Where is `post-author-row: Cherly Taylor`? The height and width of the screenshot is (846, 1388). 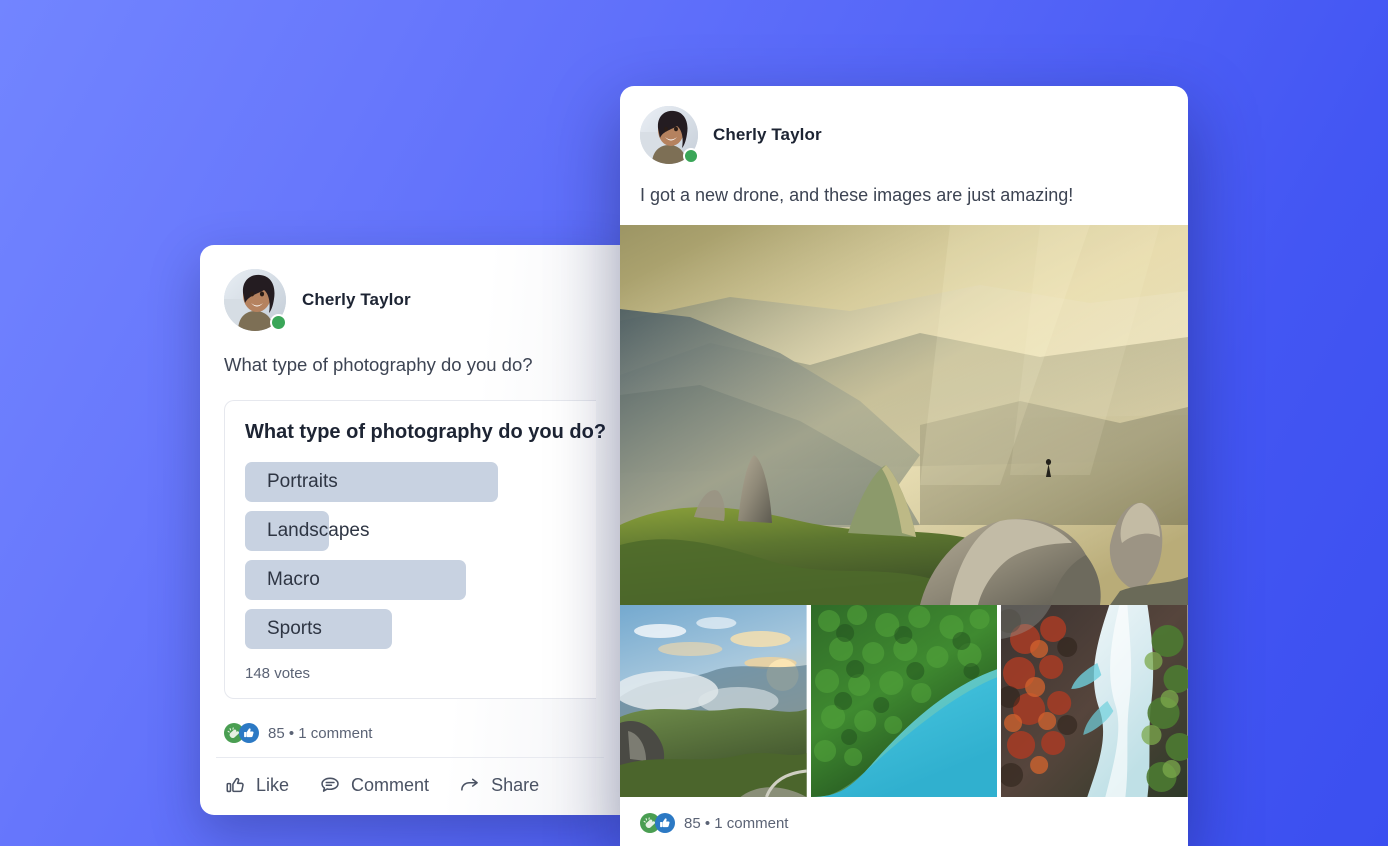 post-author-row: Cherly Taylor is located at coordinates (904, 135).